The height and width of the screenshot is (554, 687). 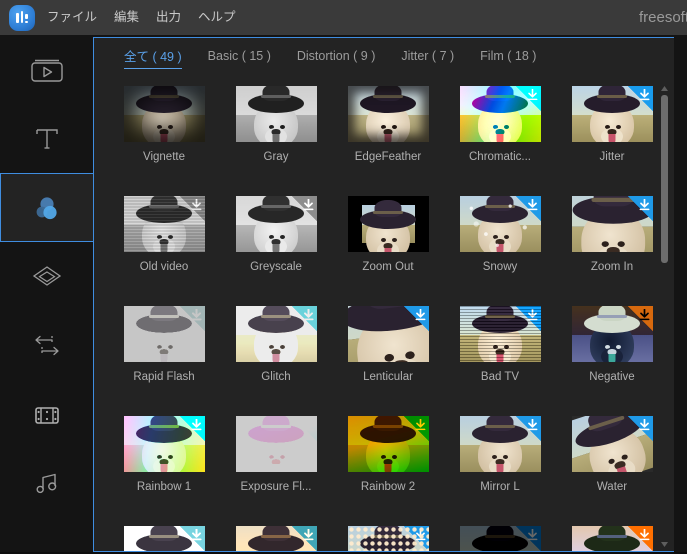 I want to click on scrollbar-thumb, so click(x=664, y=179).